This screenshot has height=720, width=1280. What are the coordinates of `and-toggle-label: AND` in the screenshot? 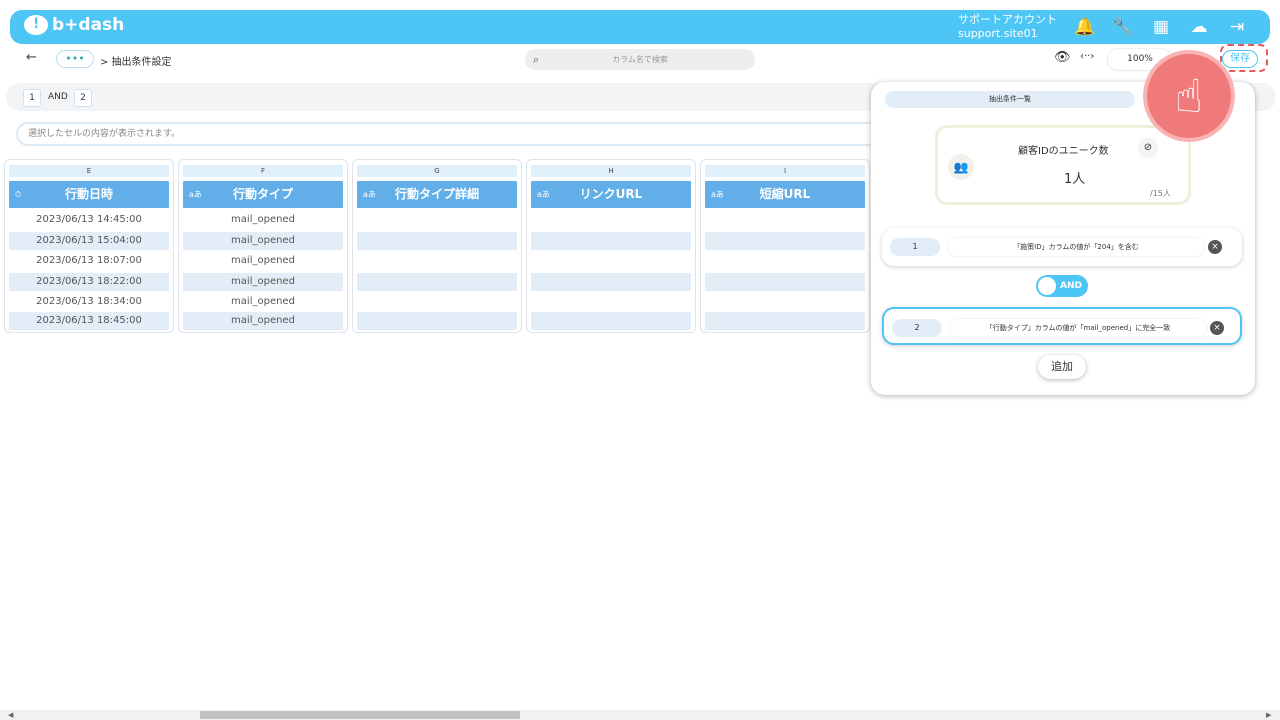 It's located at (1071, 286).